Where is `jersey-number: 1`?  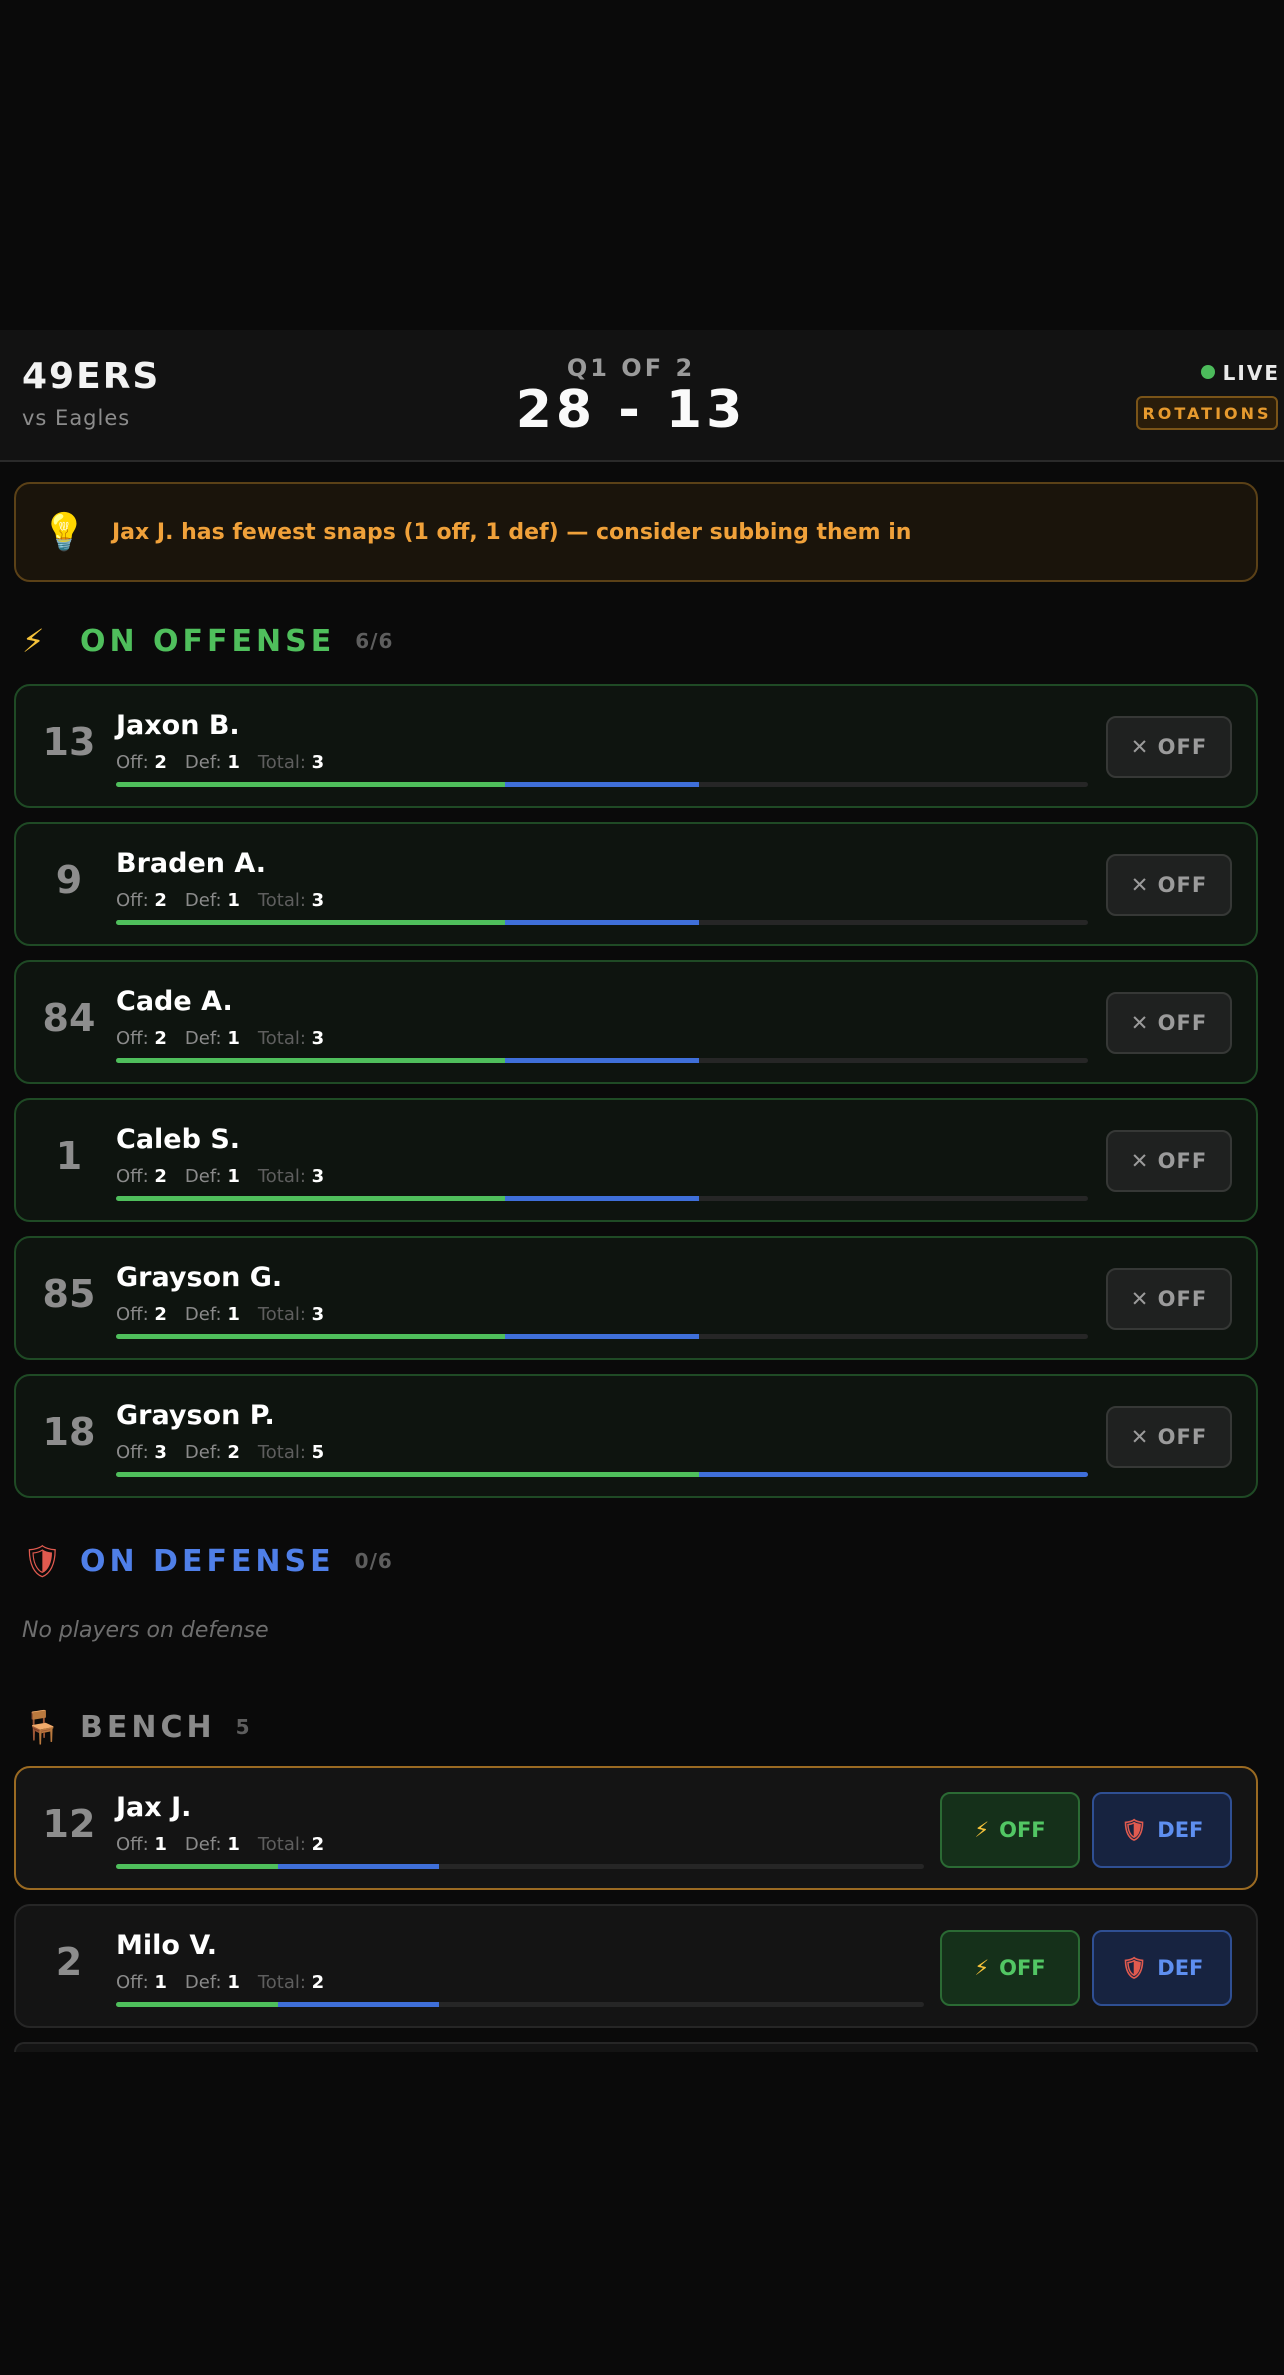
jersey-number: 1 is located at coordinates (69, 1156).